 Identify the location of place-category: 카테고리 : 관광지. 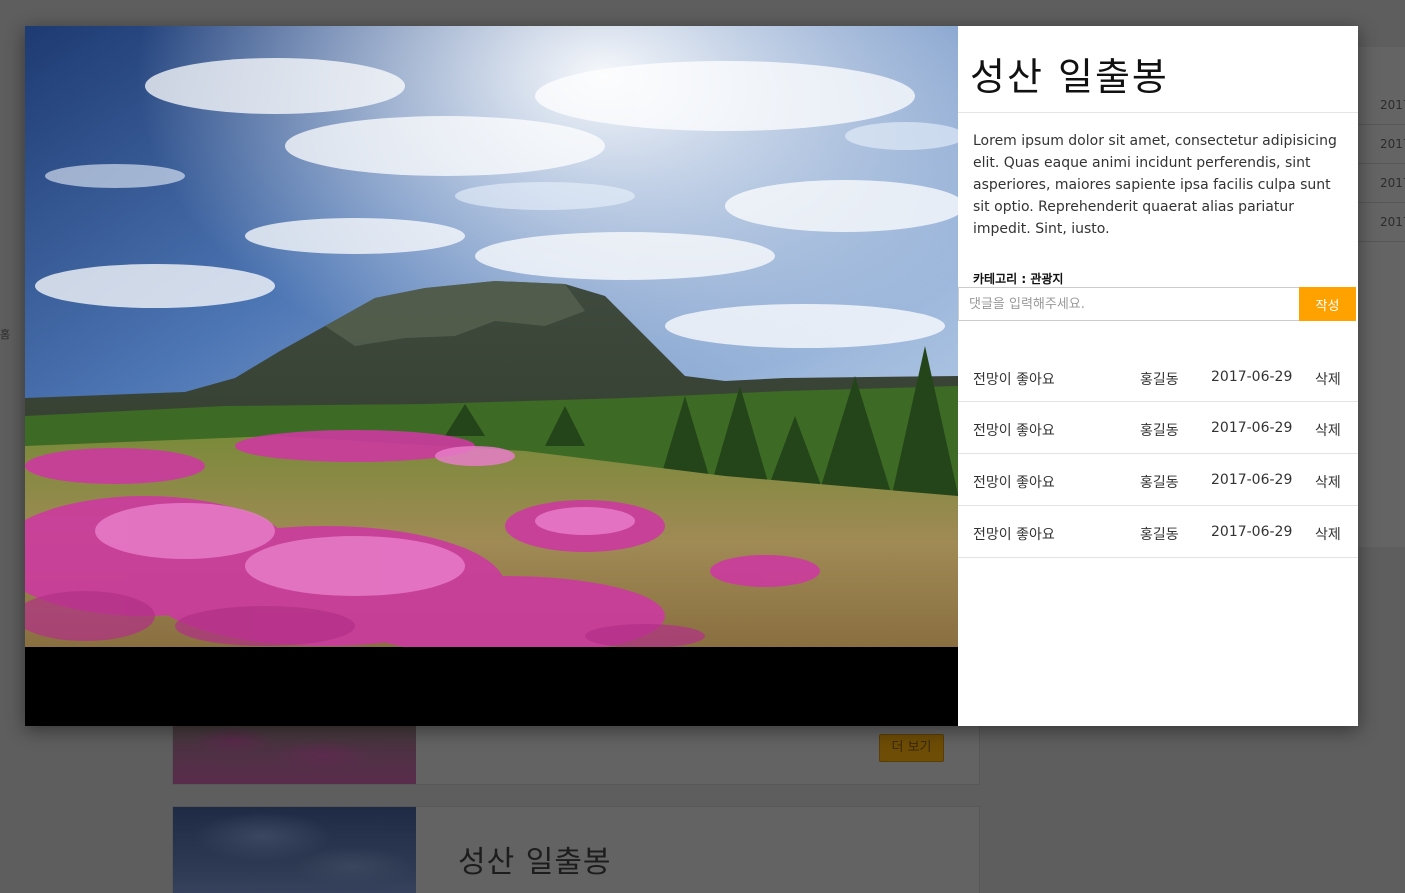
(1018, 279).